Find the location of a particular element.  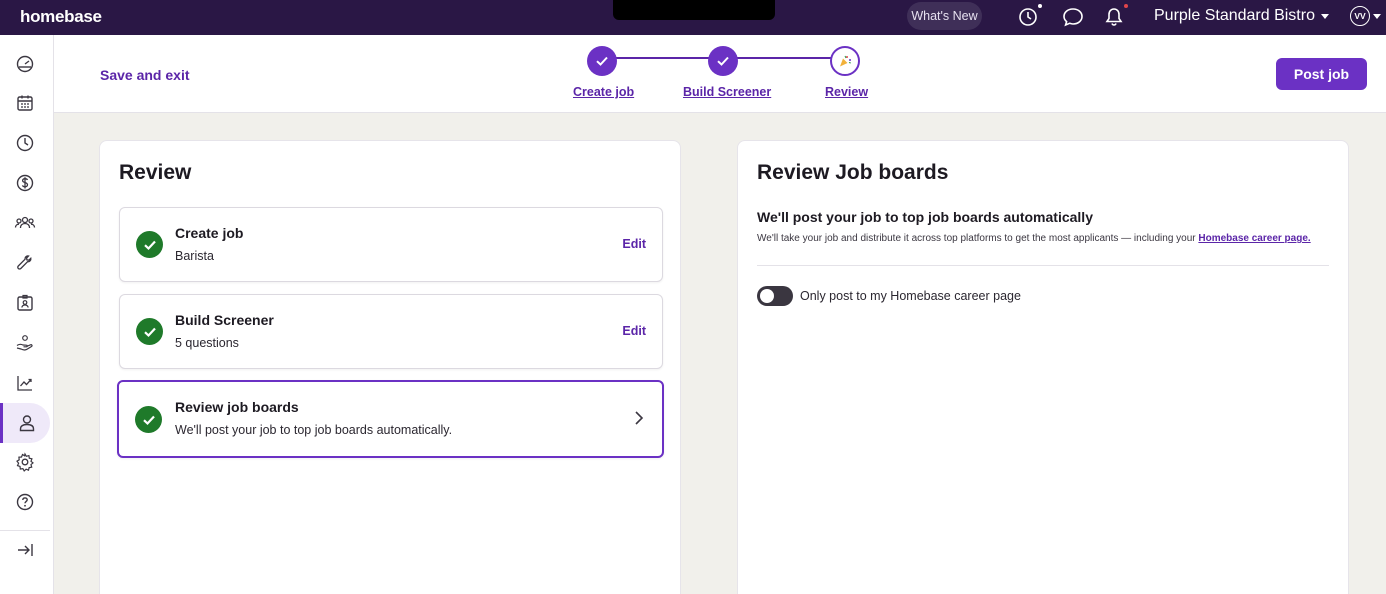

help-question-icon is located at coordinates (25, 502).